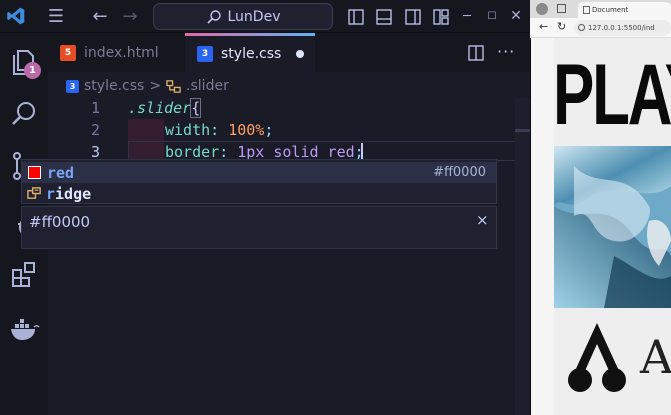 The height and width of the screenshot is (415, 671). I want to click on code-line-1: .slider{, so click(165, 108).